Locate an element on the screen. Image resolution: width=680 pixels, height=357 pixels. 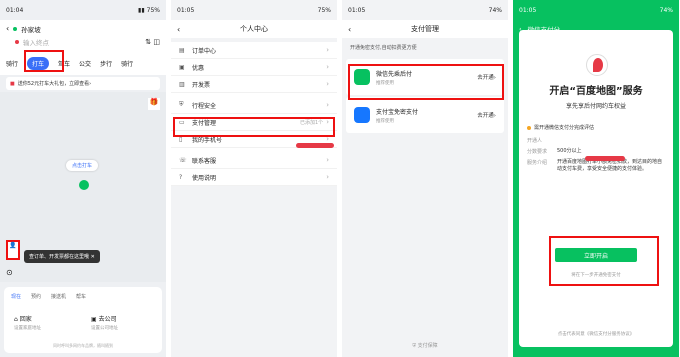
kv-key: 分数要求 is located at coordinates (537, 152).